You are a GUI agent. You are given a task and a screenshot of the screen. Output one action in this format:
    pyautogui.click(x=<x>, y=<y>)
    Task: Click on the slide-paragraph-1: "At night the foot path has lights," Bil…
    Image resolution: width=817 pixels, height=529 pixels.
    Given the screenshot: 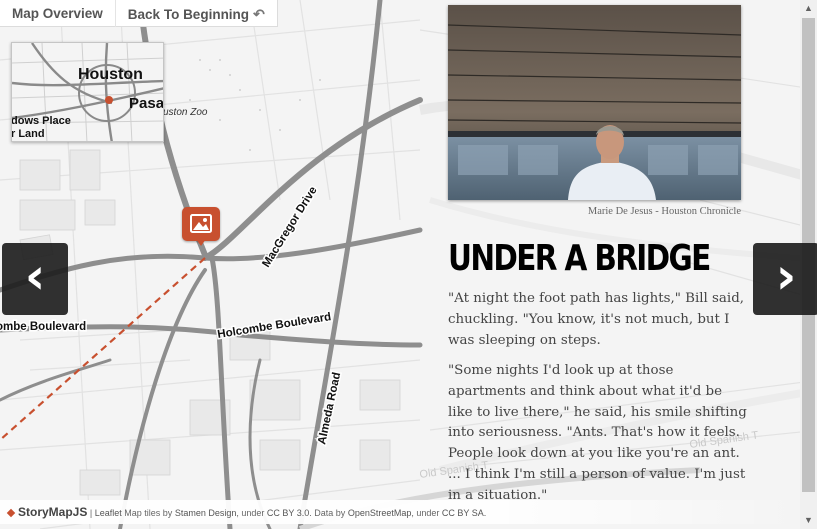 What is the action you would take?
    pyautogui.click(x=596, y=319)
    